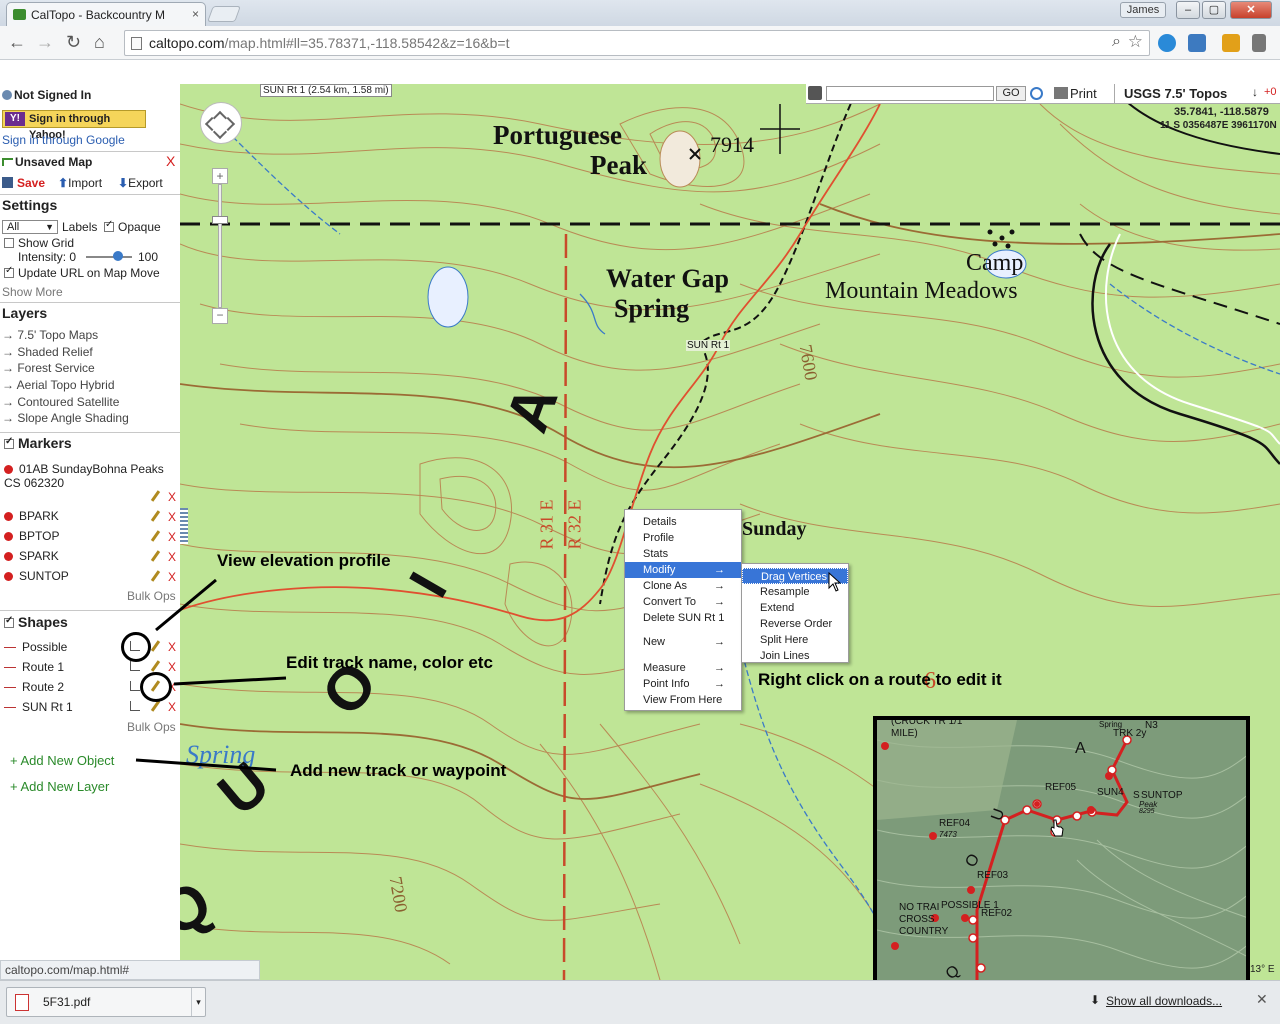  What do you see at coordinates (389, 662) in the screenshot?
I see `annotation-edit-track: Edit track name, color etc` at bounding box center [389, 662].